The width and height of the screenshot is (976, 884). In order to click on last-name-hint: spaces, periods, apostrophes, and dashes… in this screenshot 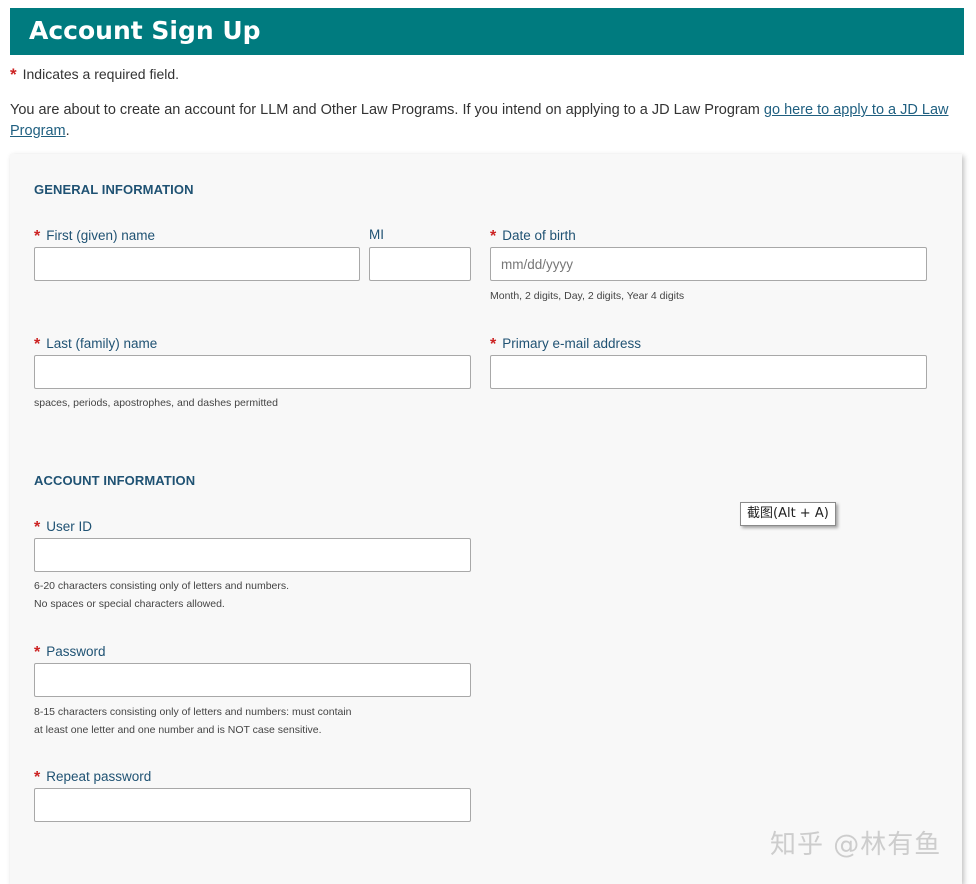, I will do `click(156, 403)`.